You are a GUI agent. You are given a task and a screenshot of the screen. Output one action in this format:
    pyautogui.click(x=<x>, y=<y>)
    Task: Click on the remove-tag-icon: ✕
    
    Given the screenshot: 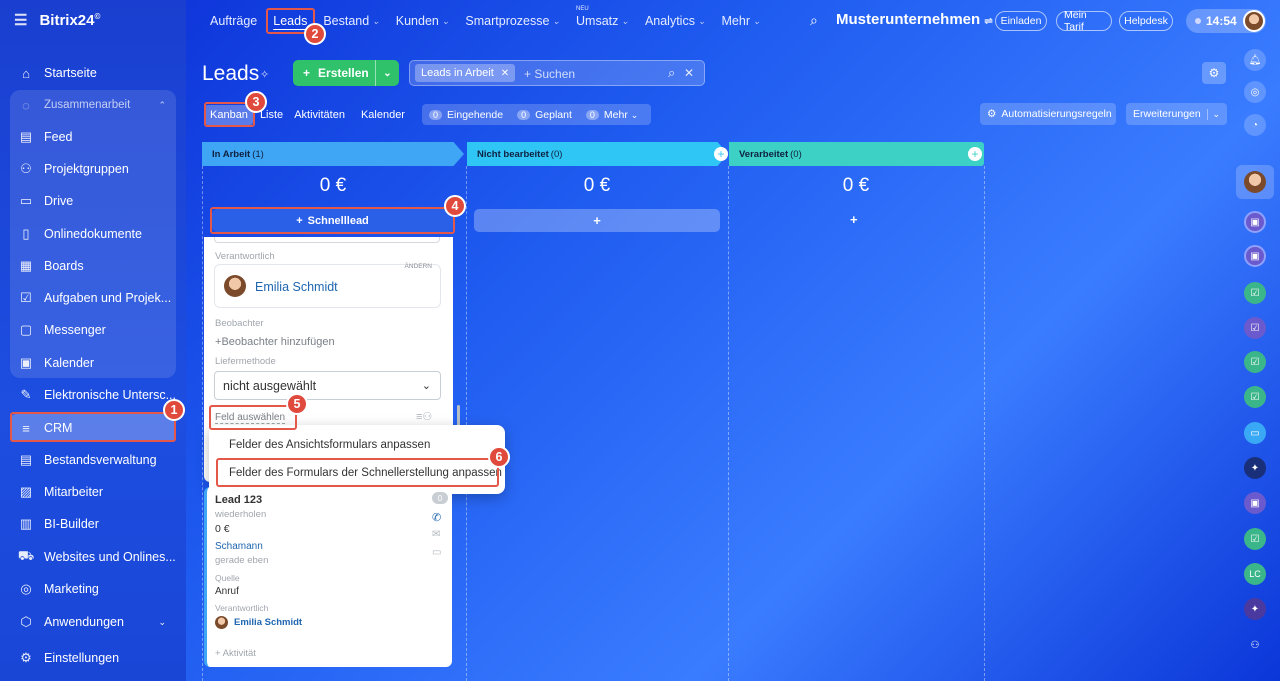 What is the action you would take?
    pyautogui.click(x=505, y=73)
    